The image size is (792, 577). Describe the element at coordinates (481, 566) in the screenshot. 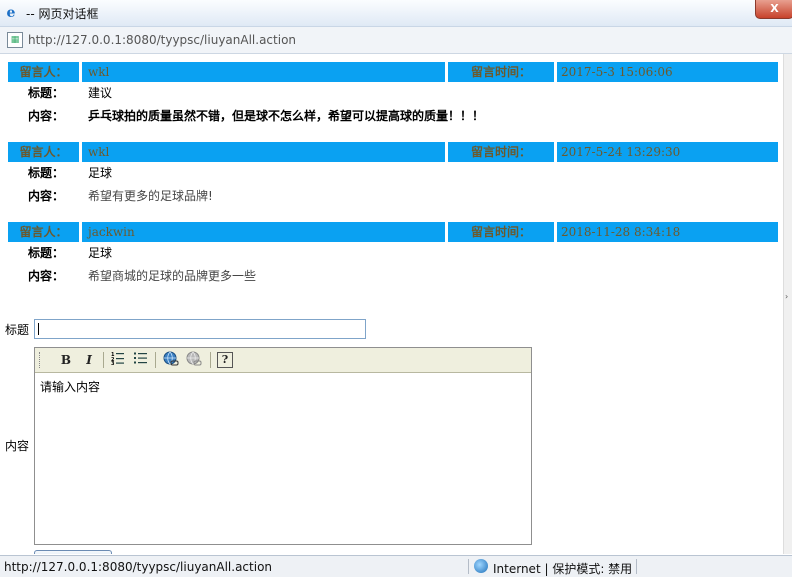

I see `globe-icon` at that location.